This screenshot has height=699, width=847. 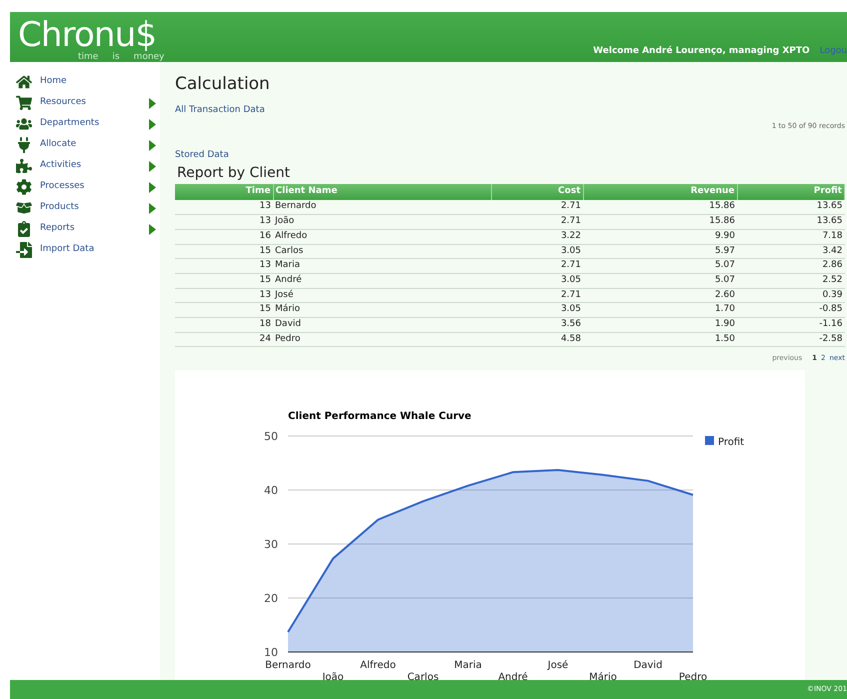 I want to click on house-icon, so click(x=24, y=82).